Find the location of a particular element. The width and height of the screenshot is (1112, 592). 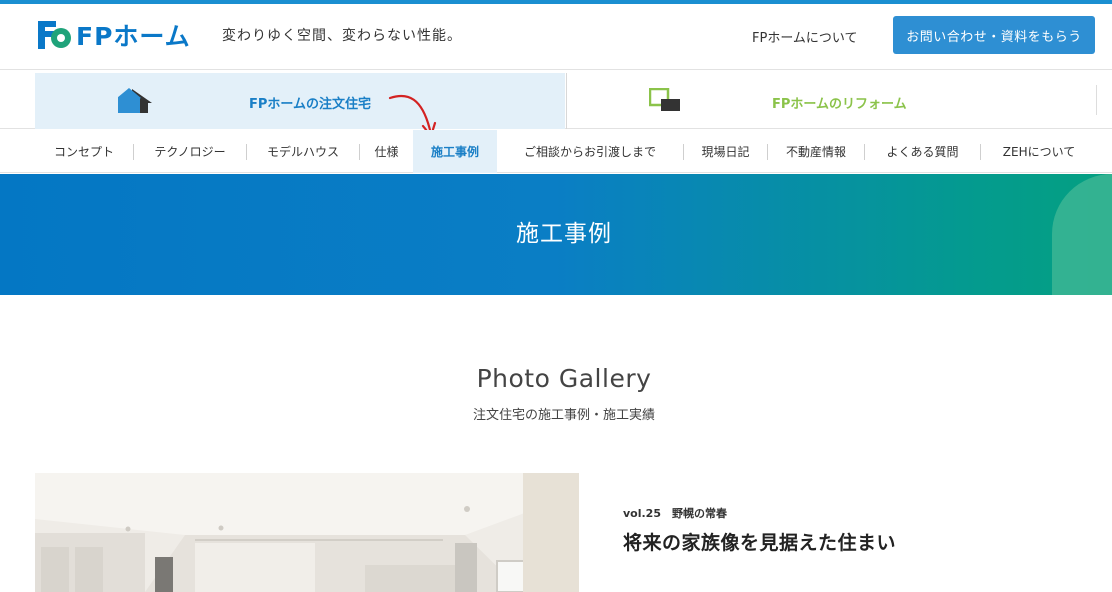

gallery-subheading: 注文住宅の施工事例・施工実績 is located at coordinates (563, 415).